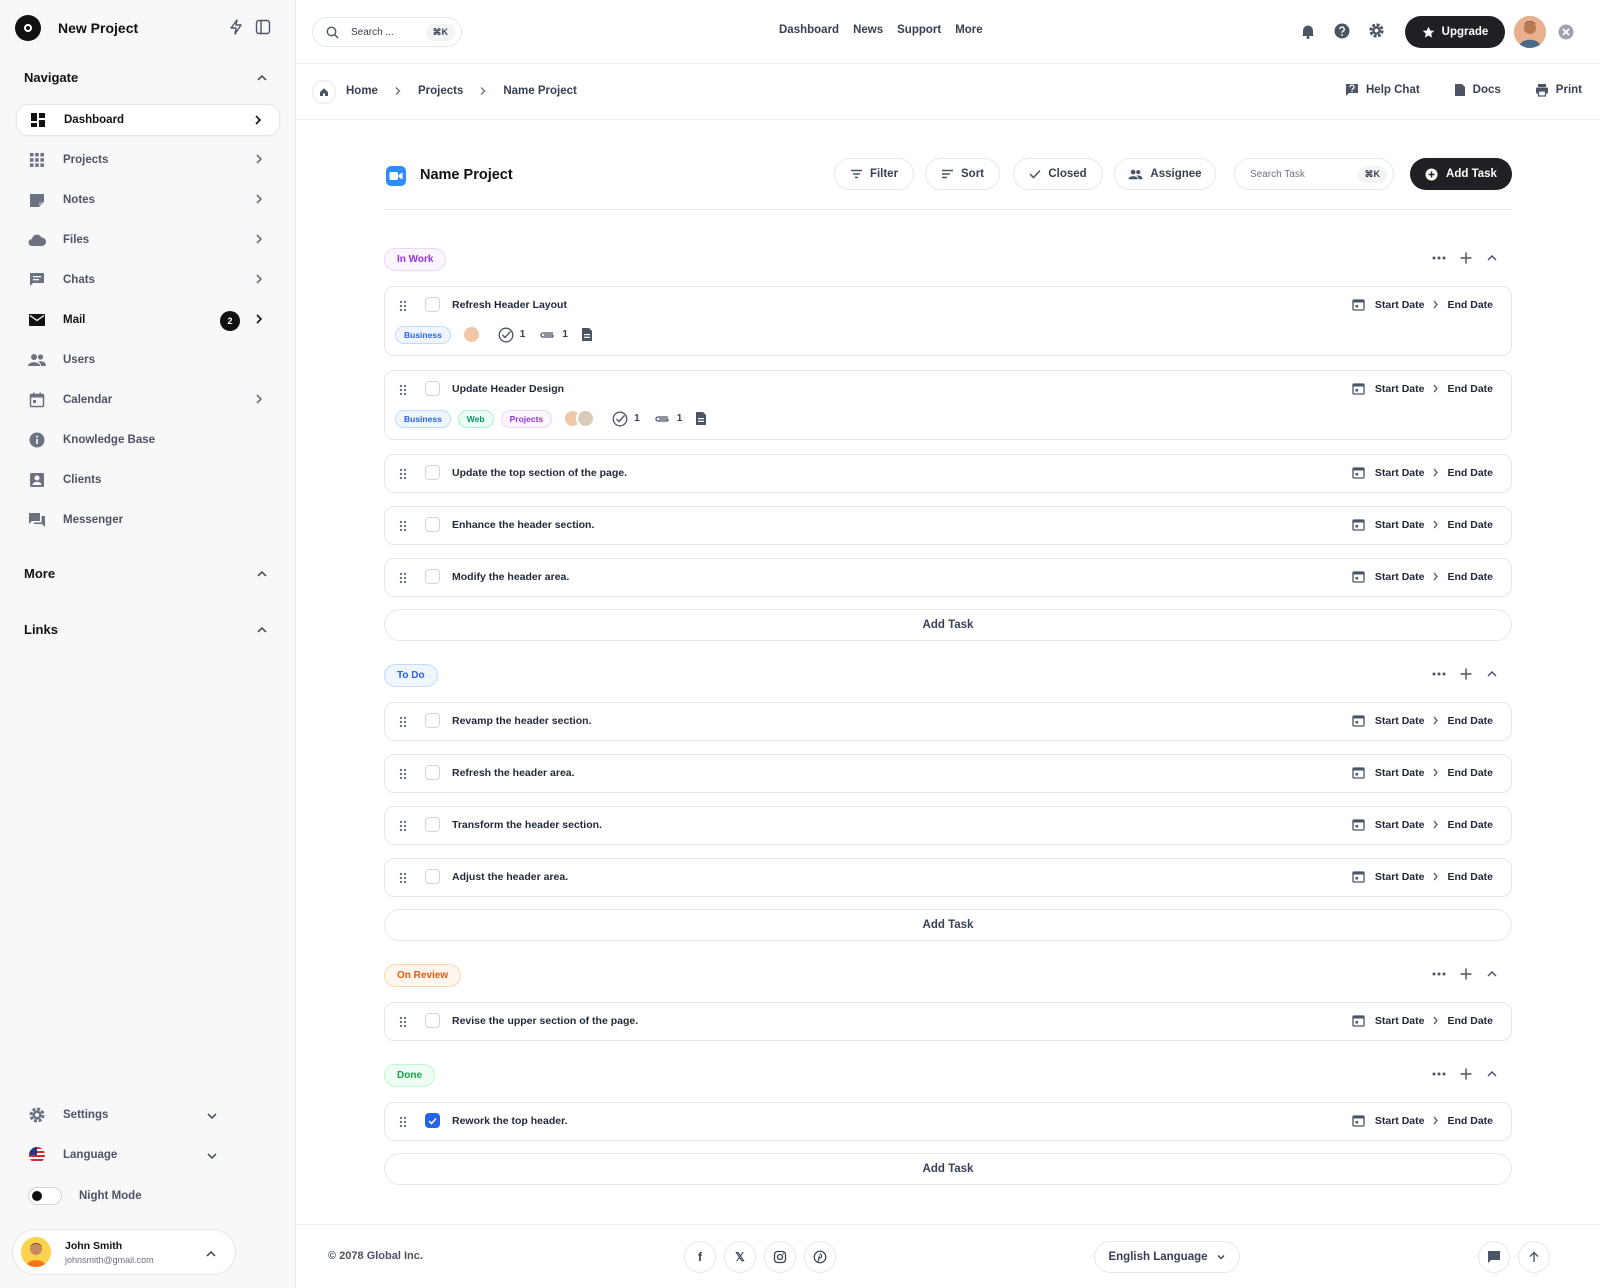 This screenshot has height=1288, width=1600. Describe the element at coordinates (510, 577) in the screenshot. I see `task-name: Modify the header area.` at that location.